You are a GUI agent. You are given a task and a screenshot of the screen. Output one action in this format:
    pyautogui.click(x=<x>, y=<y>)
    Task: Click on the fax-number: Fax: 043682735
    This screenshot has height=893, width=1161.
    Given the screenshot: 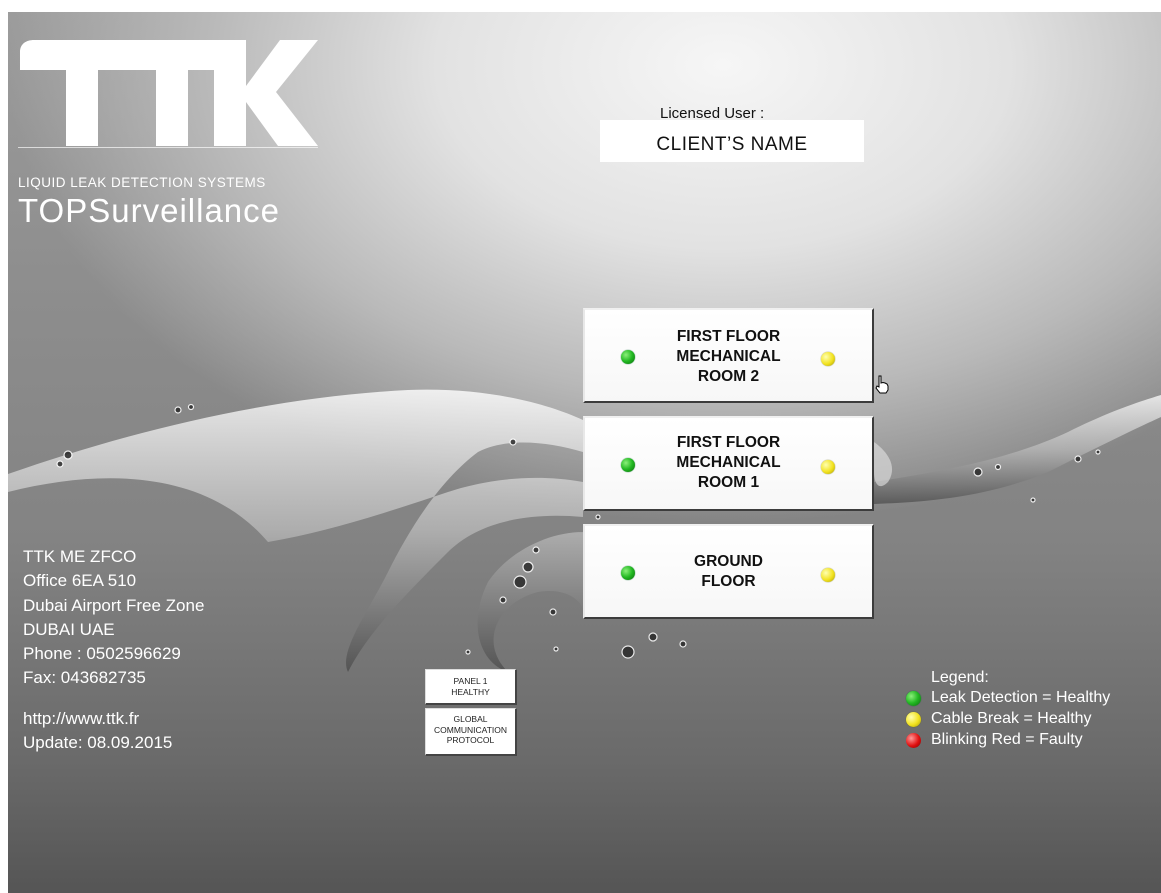 What is the action you would take?
    pyautogui.click(x=84, y=678)
    